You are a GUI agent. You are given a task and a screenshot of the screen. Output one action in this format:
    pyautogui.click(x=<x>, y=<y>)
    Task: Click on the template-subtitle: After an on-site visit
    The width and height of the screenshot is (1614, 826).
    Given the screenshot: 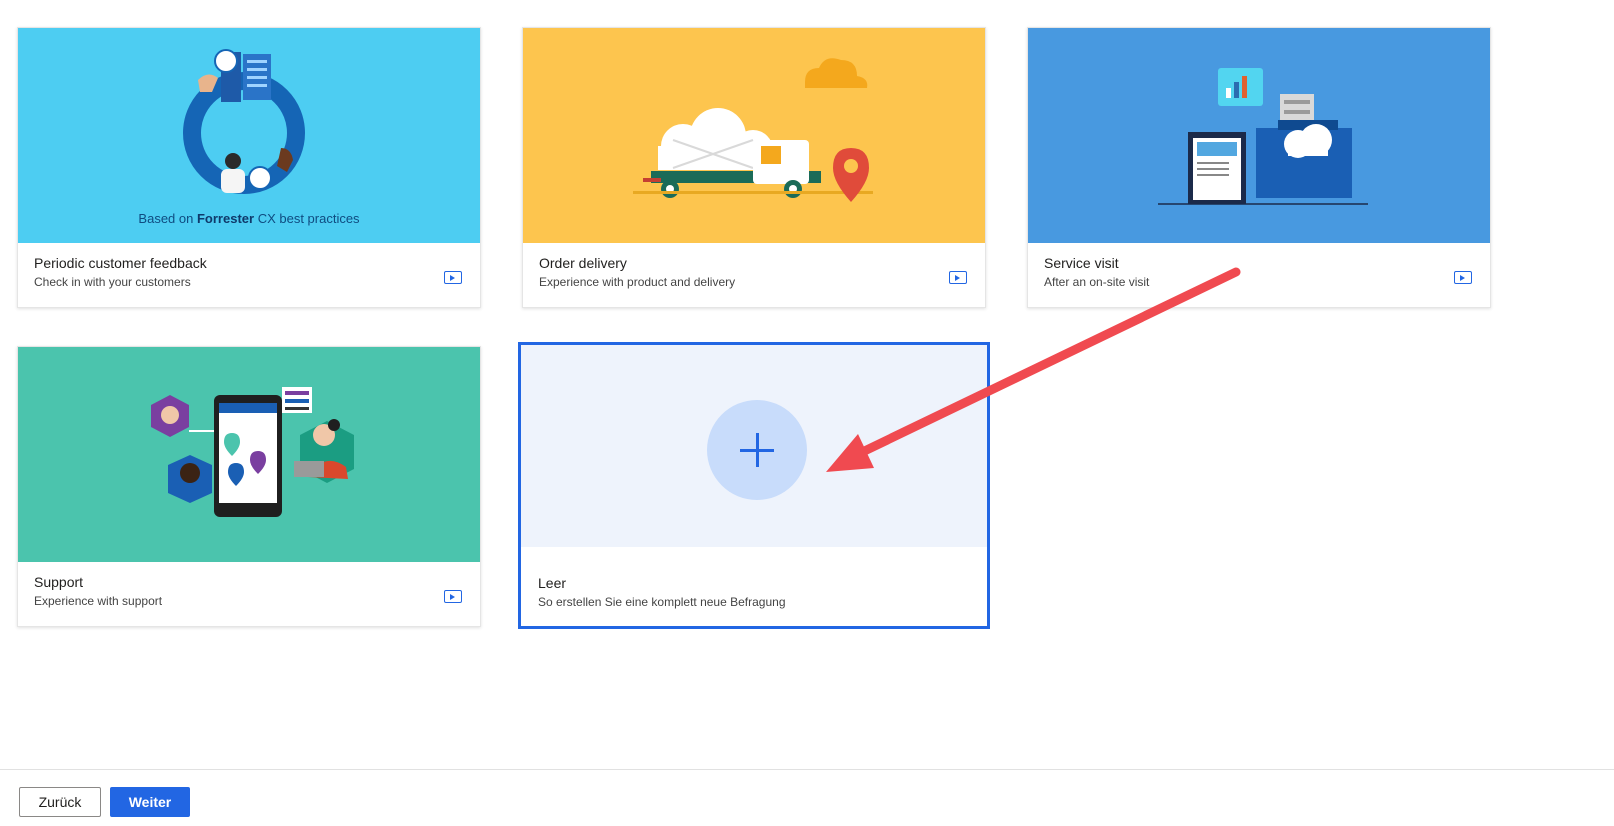 What is the action you would take?
    pyautogui.click(x=1097, y=282)
    